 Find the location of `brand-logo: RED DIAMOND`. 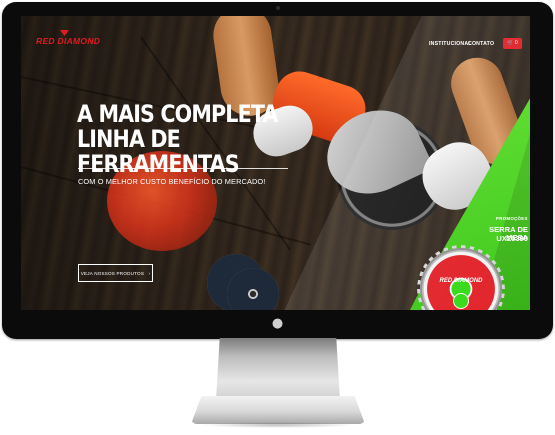

brand-logo: RED DIAMOND is located at coordinates (68, 41).